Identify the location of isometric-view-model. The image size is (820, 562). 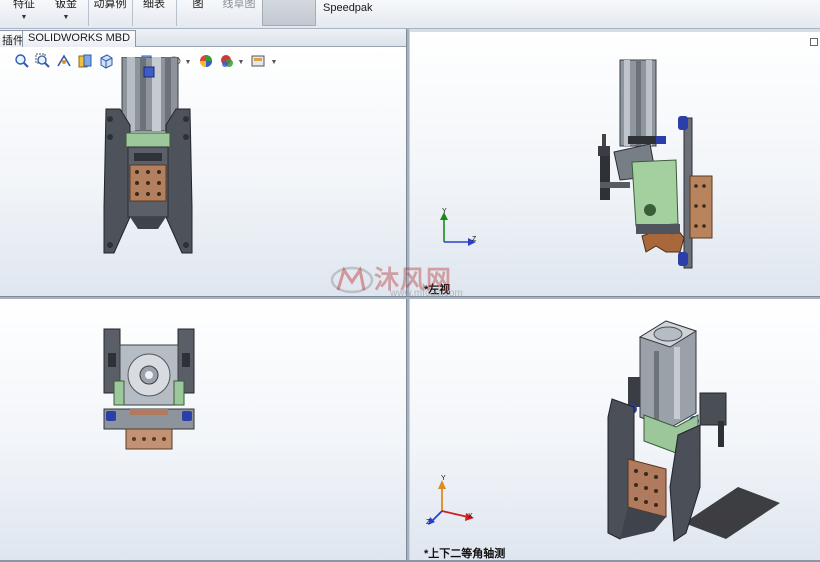
(693, 431).